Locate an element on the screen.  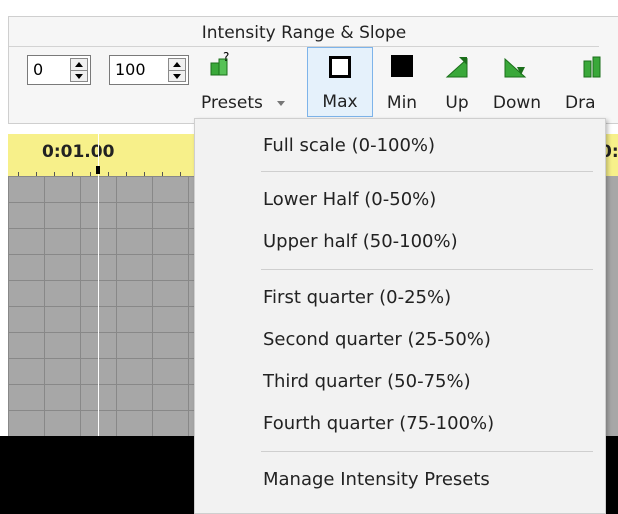
min-intensity-spinner: 0 is located at coordinates (59, 70).